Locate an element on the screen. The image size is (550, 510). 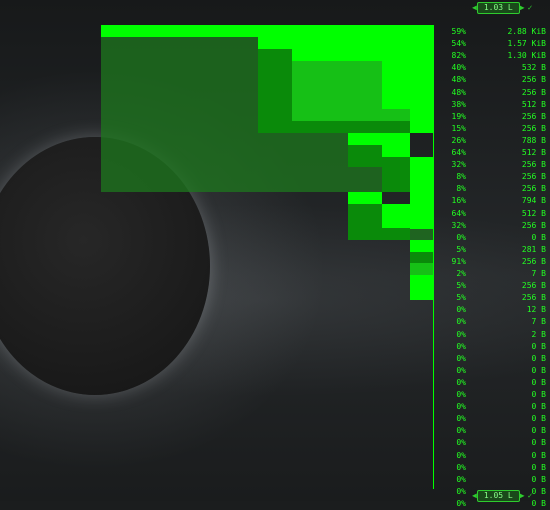
top-status-badge: ◀ 1.03 L ▶ ✓ is located at coordinates (502, 8).